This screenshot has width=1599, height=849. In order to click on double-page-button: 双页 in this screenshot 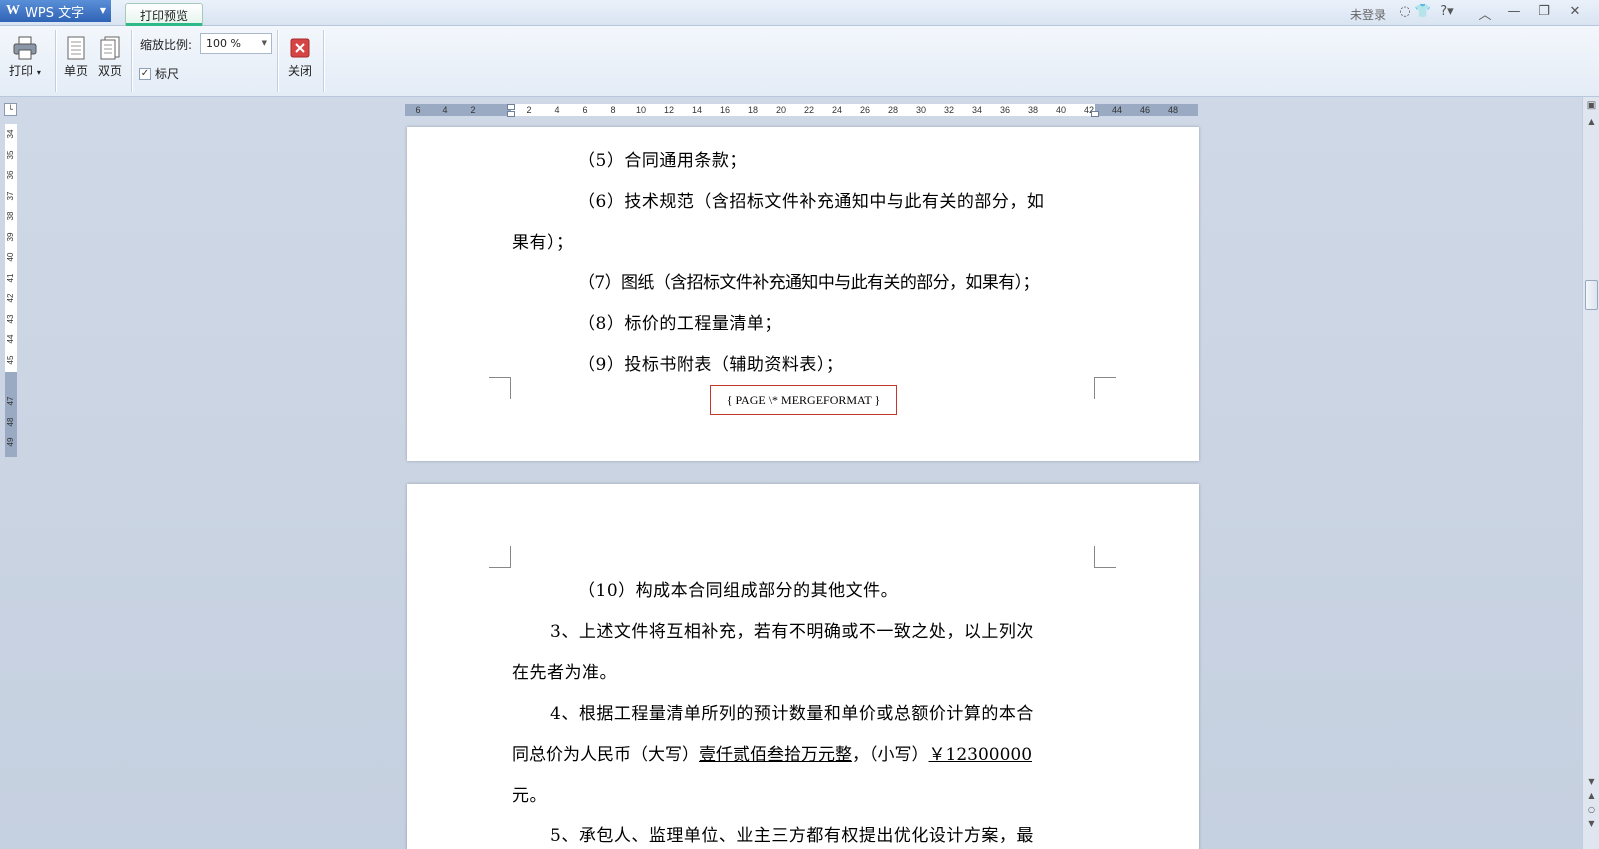, I will do `click(110, 57)`.